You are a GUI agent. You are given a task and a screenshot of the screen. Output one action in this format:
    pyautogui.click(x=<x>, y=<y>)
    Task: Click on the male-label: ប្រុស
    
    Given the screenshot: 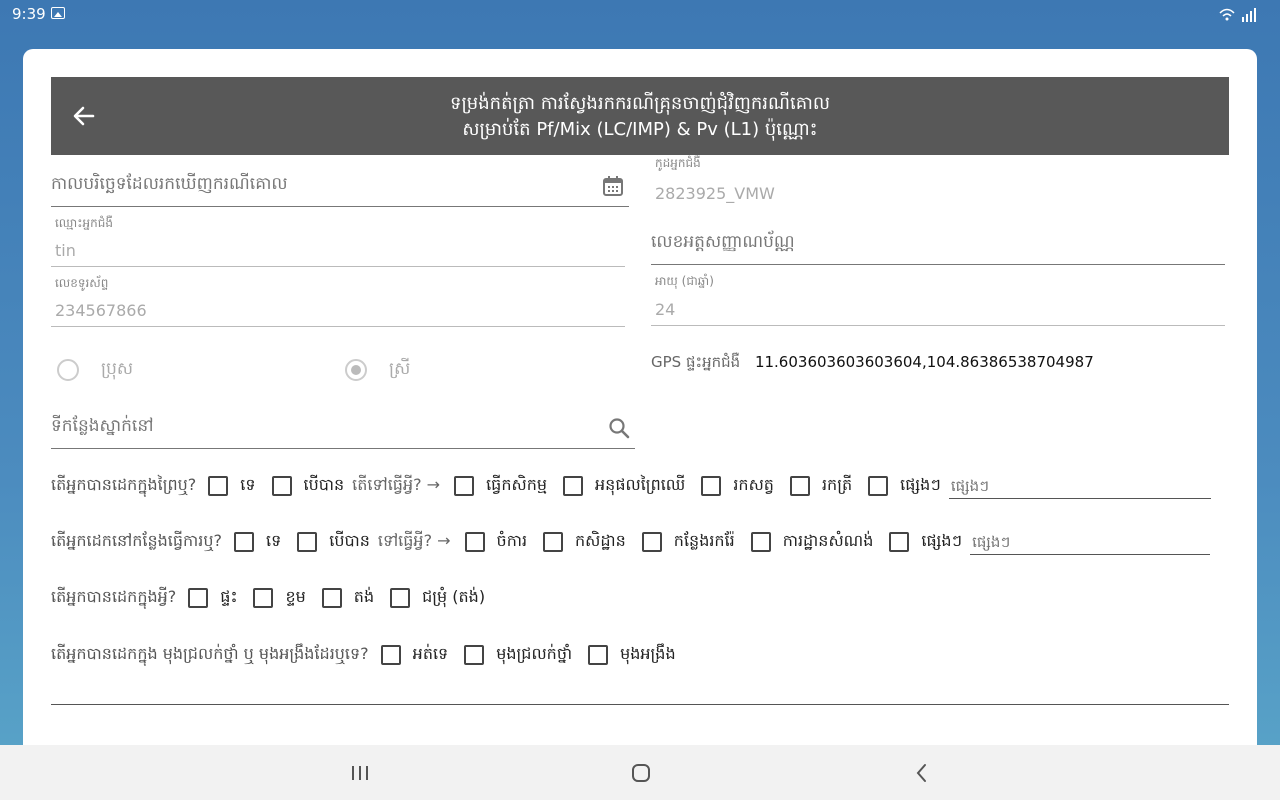 What is the action you would take?
    pyautogui.click(x=117, y=368)
    